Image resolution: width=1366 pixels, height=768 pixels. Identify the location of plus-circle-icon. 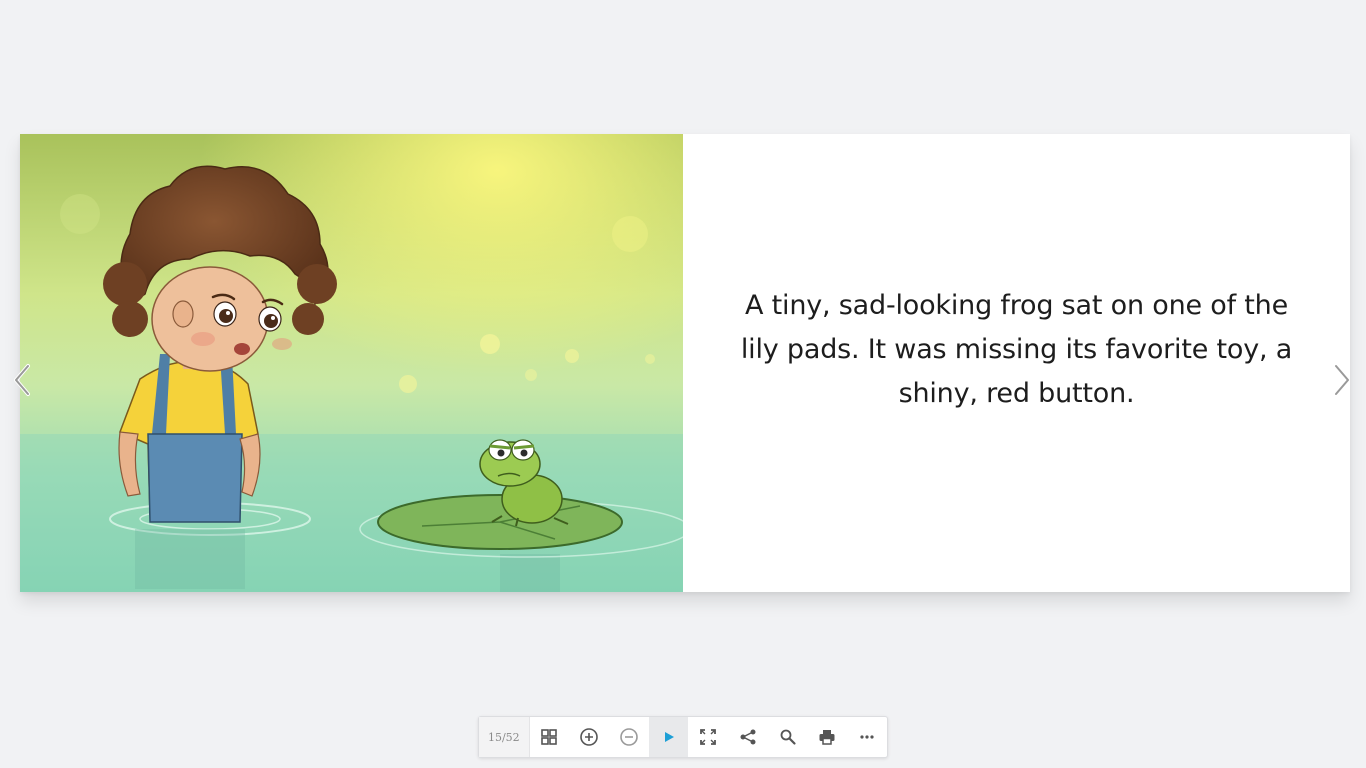
(589, 737).